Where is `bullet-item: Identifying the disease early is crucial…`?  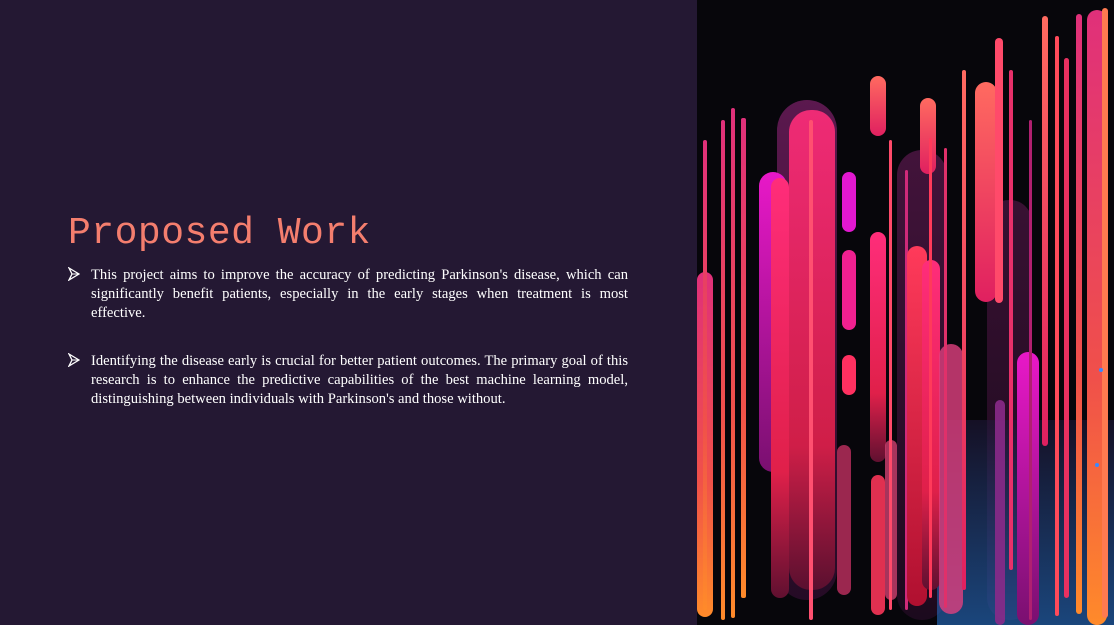
bullet-item: Identifying the disease early is crucial… is located at coordinates (348, 380).